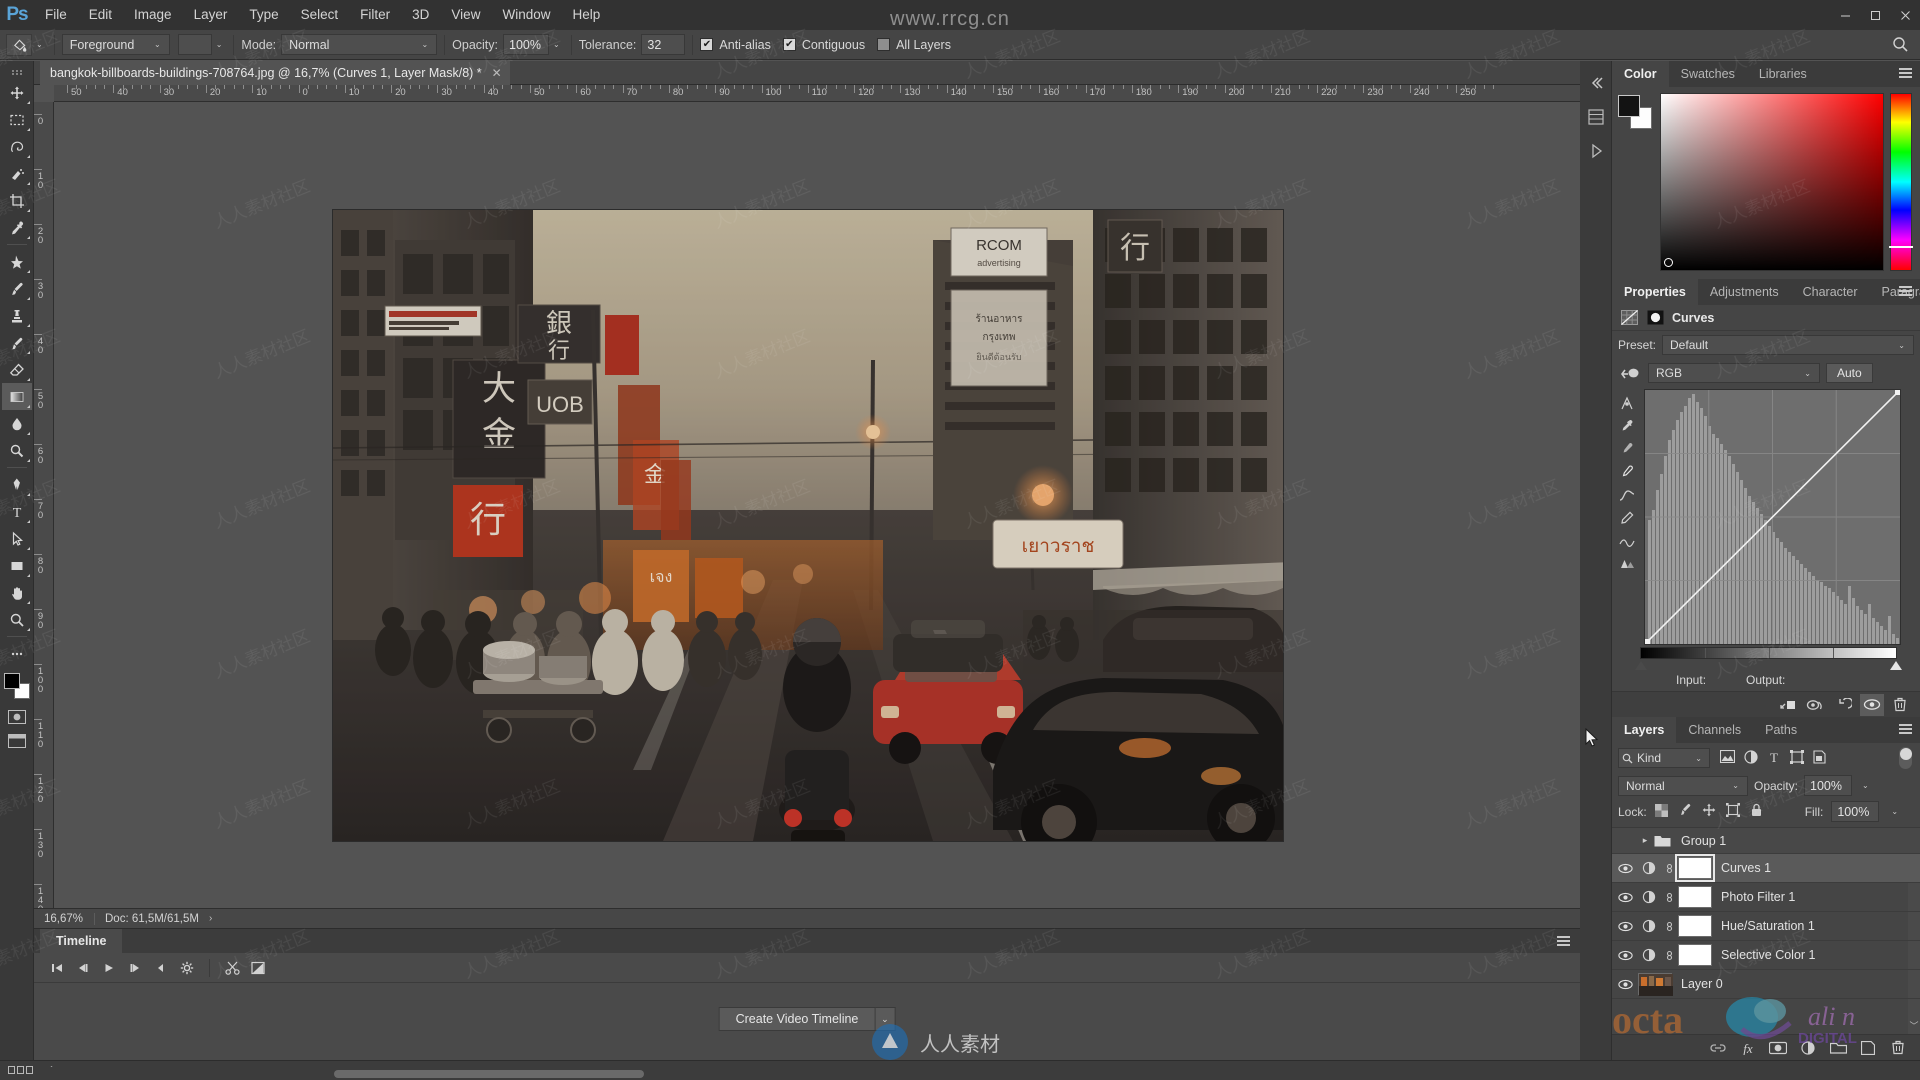  What do you see at coordinates (17, 619) in the screenshot?
I see `zoom-tool` at bounding box center [17, 619].